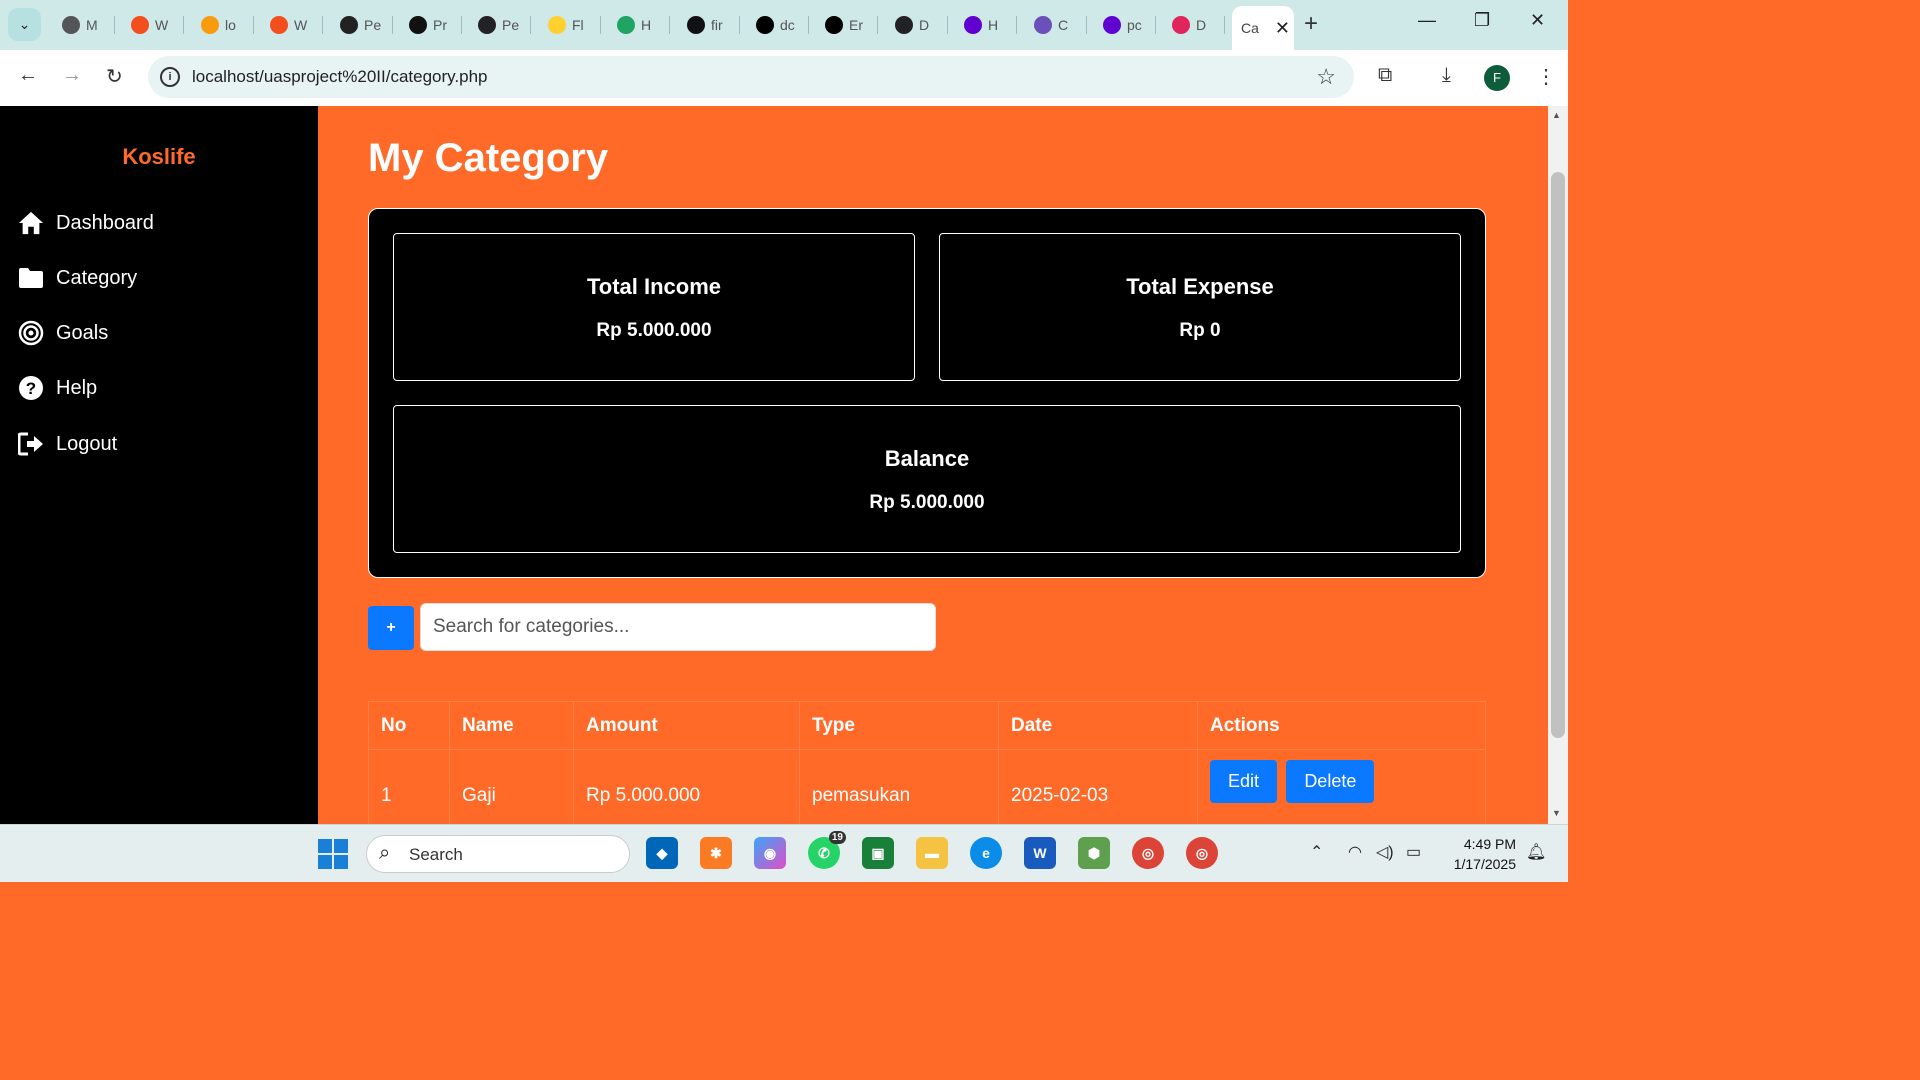 The image size is (1920, 1080). What do you see at coordinates (1478, 854) in the screenshot?
I see `taskbar-clock: 4:49 PM 1/17/2025` at bounding box center [1478, 854].